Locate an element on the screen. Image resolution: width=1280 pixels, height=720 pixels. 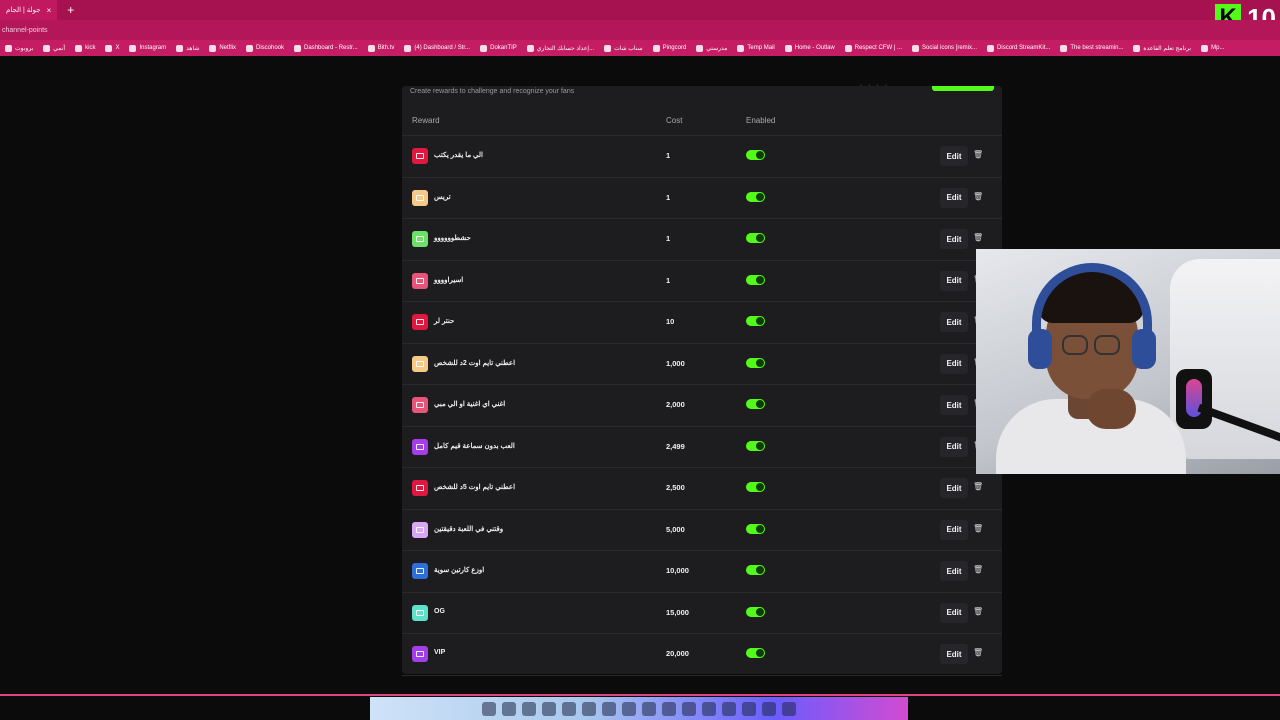
bookmark-item: DokanTIP is located at coordinates (498, 48).